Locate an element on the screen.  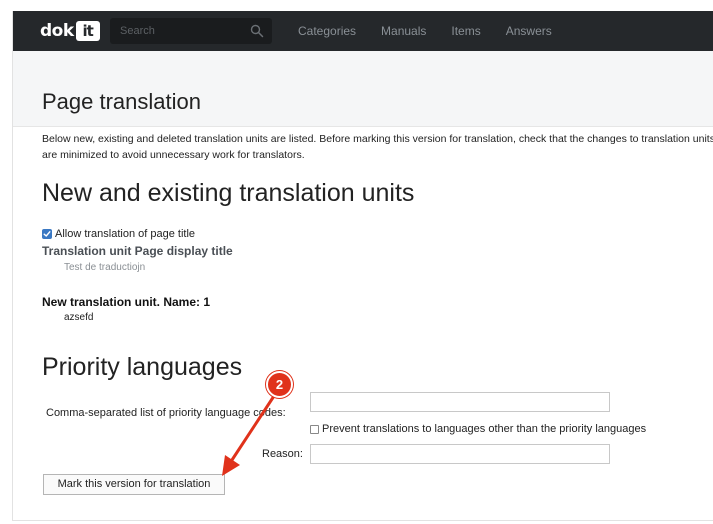
nav-links: Categories Manuals Items Answers is located at coordinates (437, 31).